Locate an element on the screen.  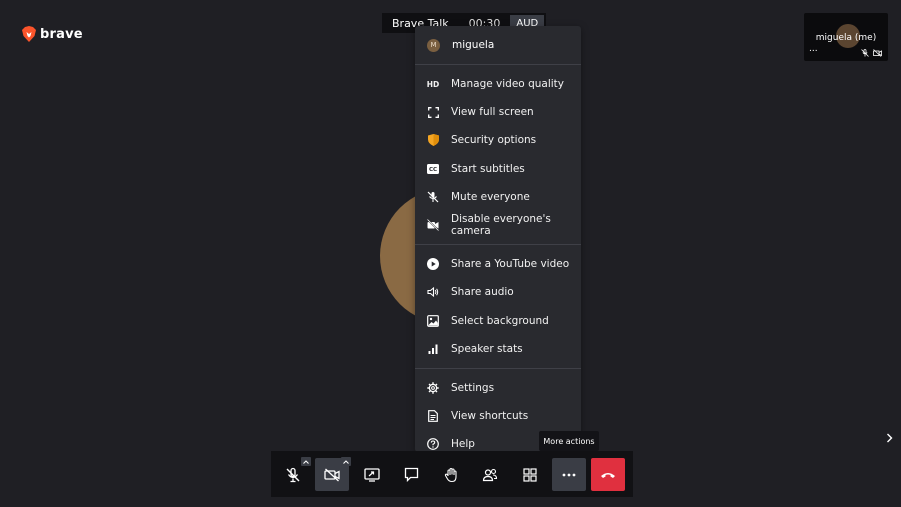
menu-item-share-audio: Share audio is located at coordinates (498, 292).